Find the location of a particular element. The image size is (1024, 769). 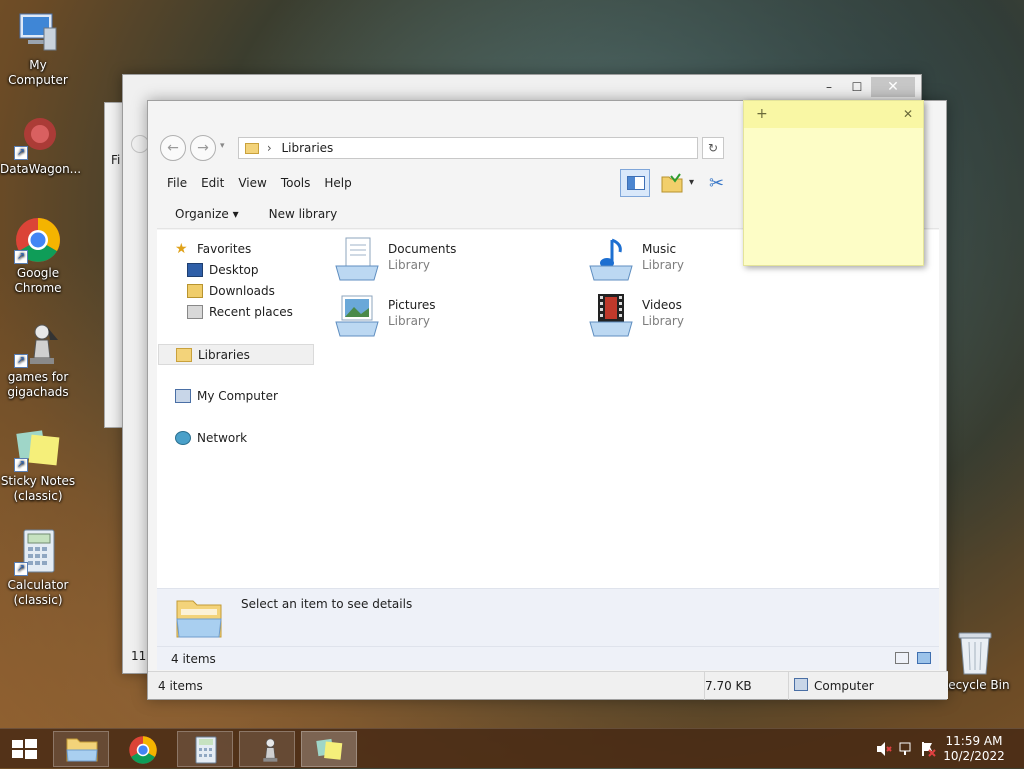

datawagon-icon: ↗ is located at coordinates (38, 136).